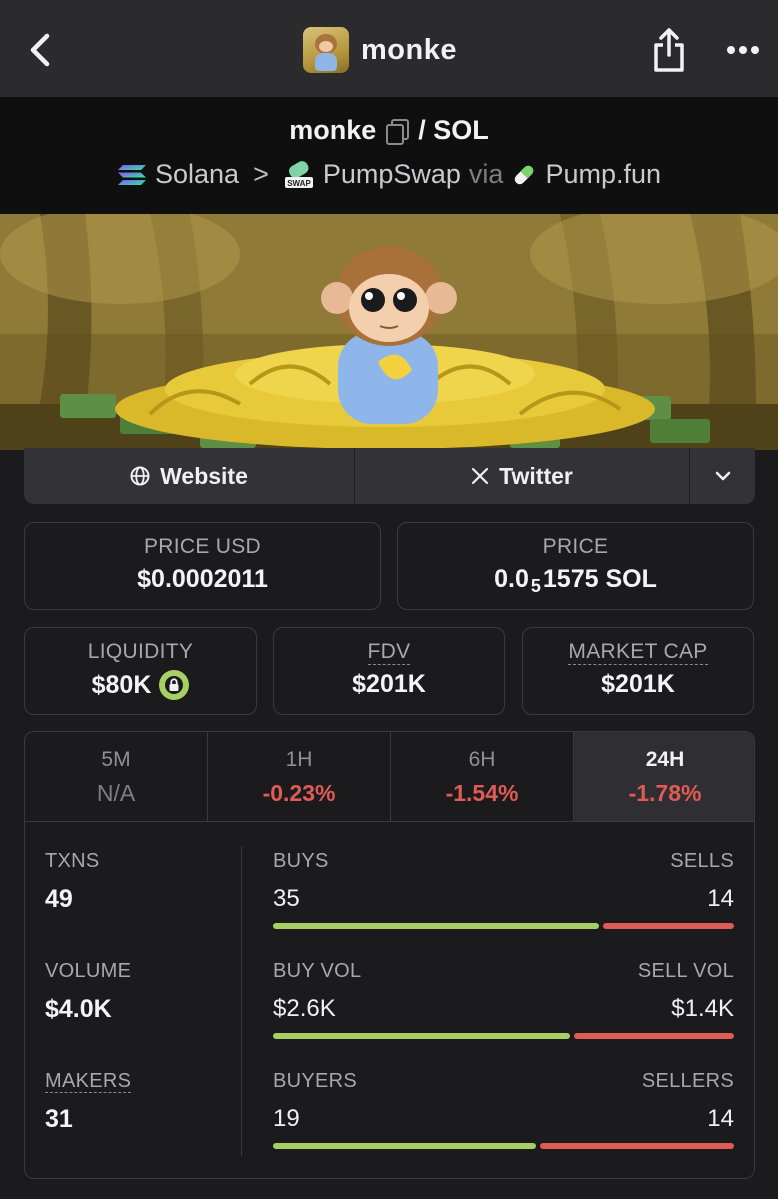  What do you see at coordinates (603, 174) in the screenshot?
I see `launchpad-link: Pump.fun` at bounding box center [603, 174].